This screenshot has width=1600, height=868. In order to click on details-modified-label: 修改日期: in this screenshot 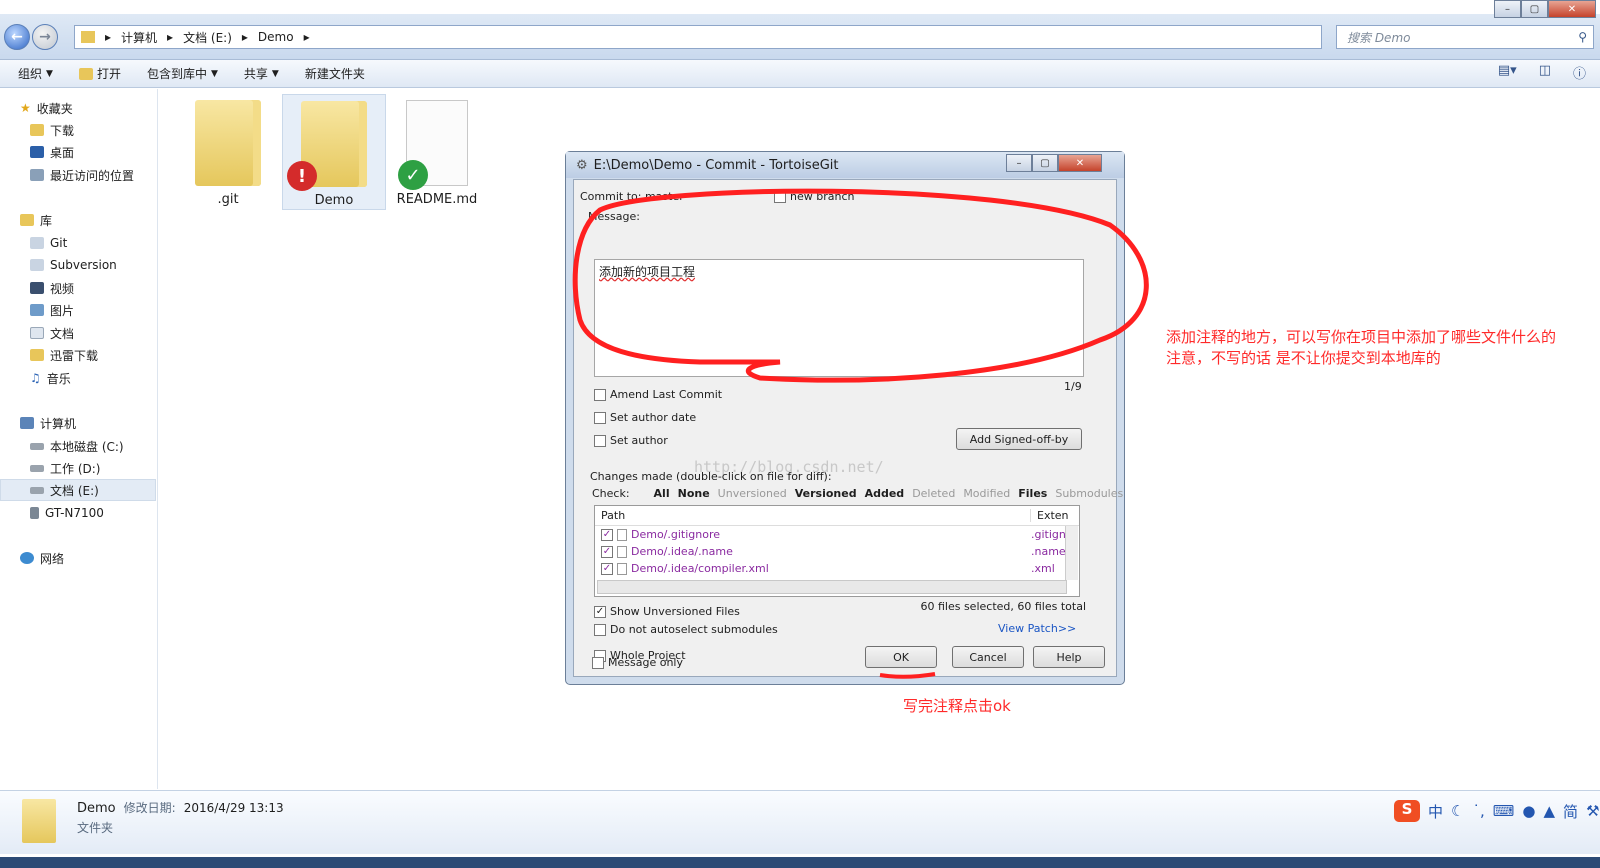, I will do `click(149, 808)`.